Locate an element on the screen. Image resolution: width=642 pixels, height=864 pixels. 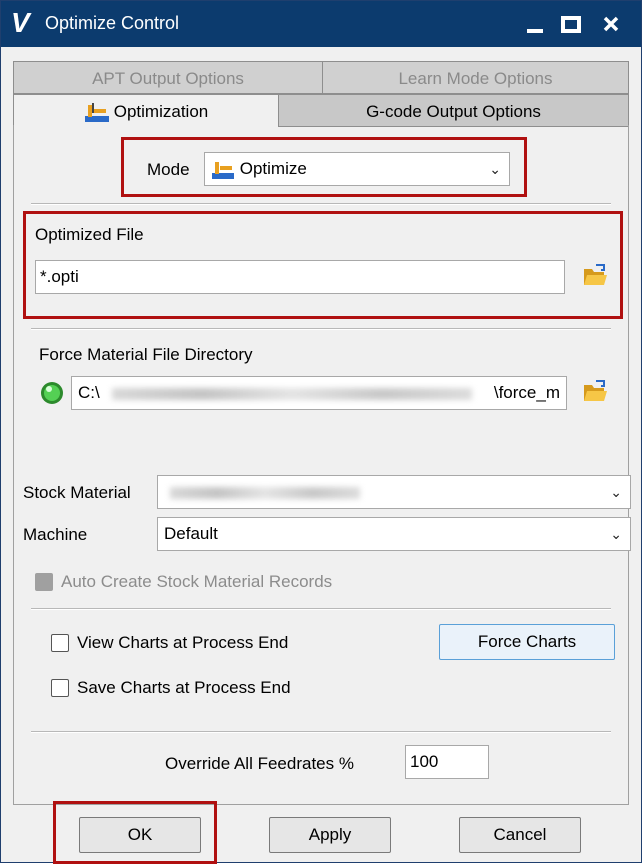
redacted-path is located at coordinates (292, 394).